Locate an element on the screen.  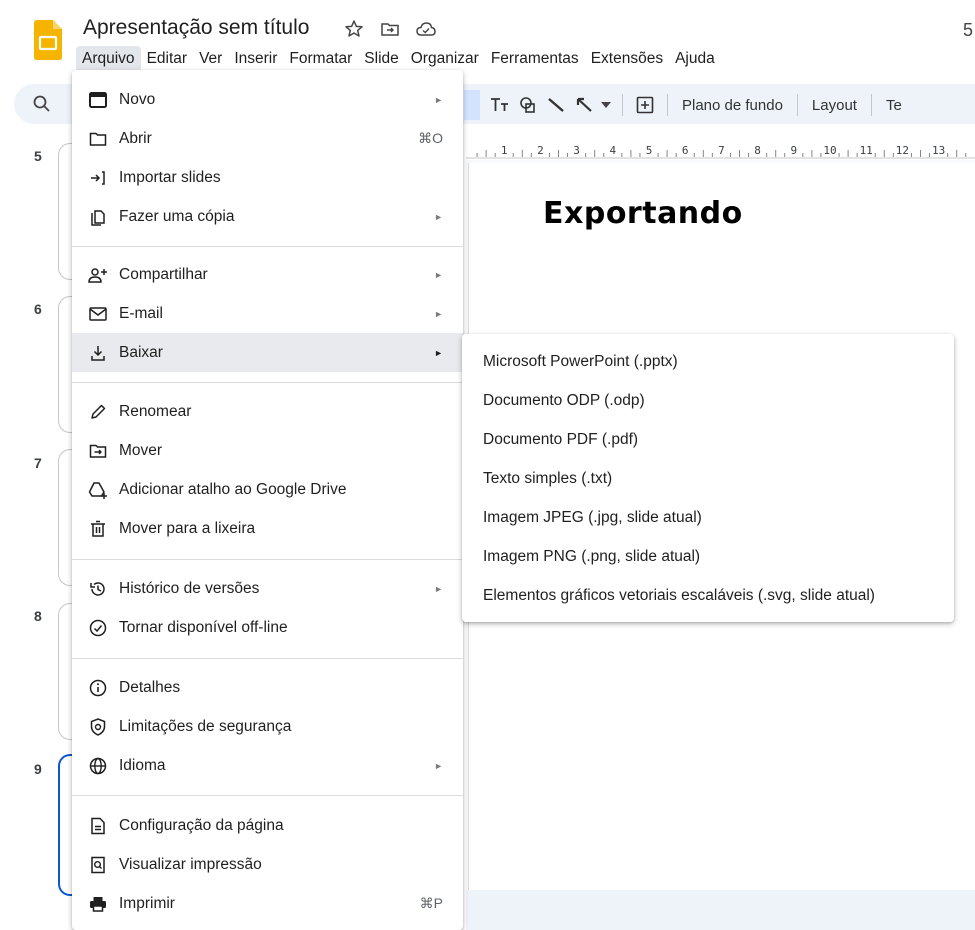
cloud-status-icon is located at coordinates (426, 29).